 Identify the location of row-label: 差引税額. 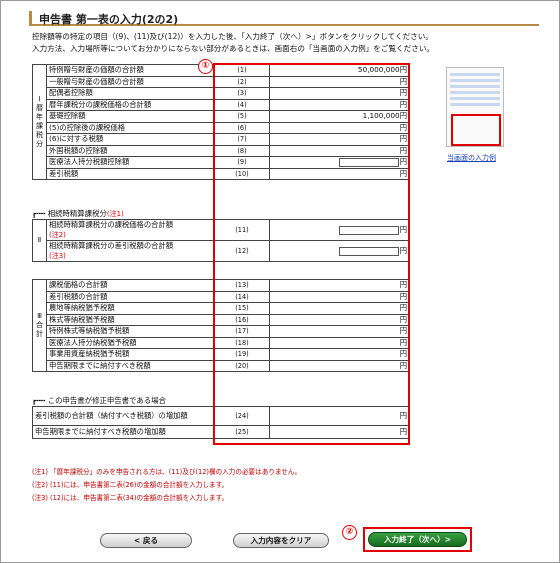
(130, 173).